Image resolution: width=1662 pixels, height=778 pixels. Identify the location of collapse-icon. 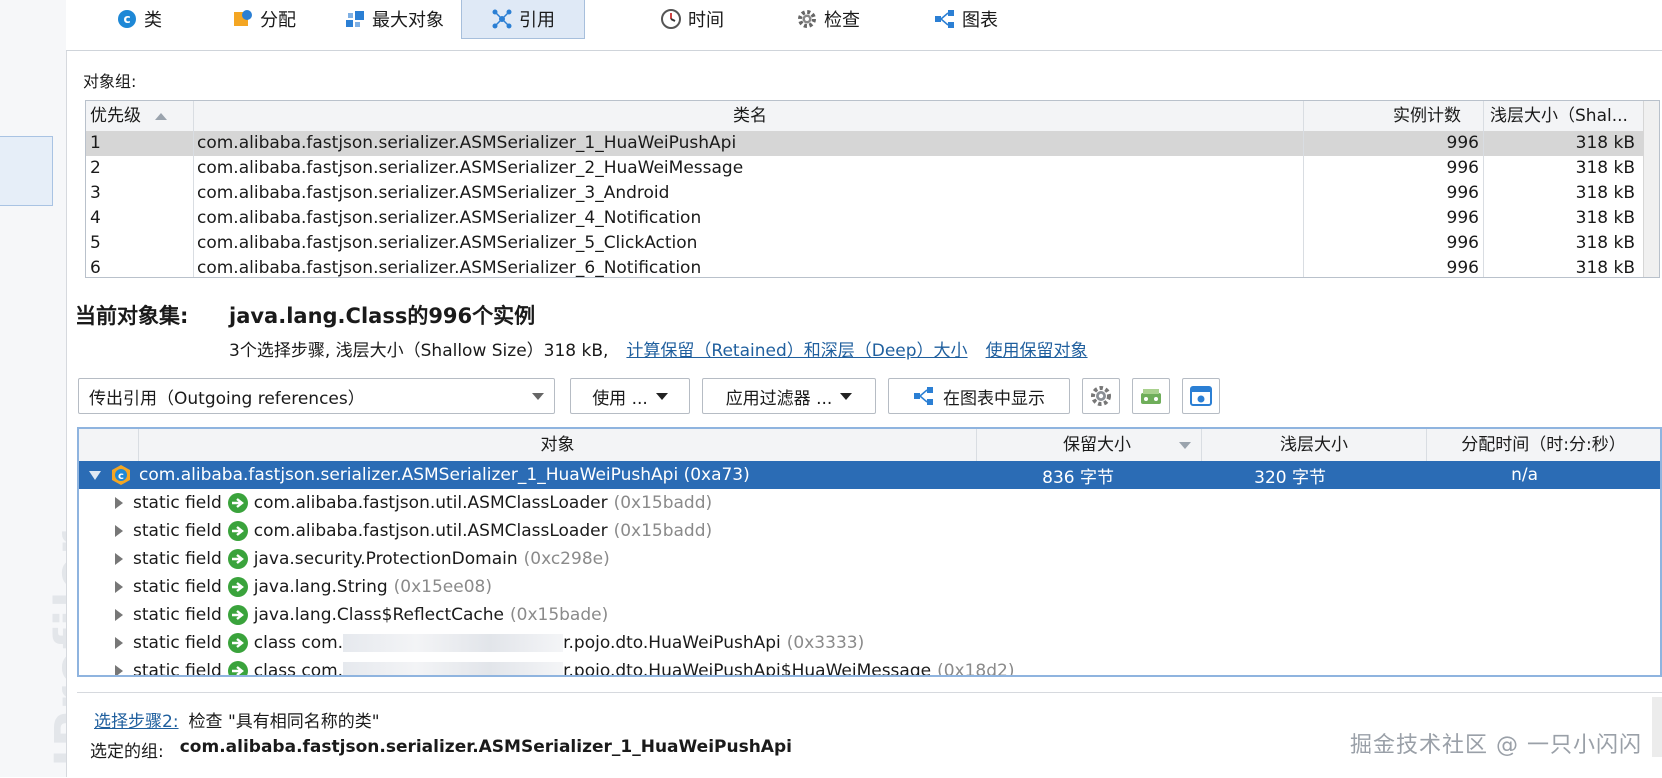
(95, 475).